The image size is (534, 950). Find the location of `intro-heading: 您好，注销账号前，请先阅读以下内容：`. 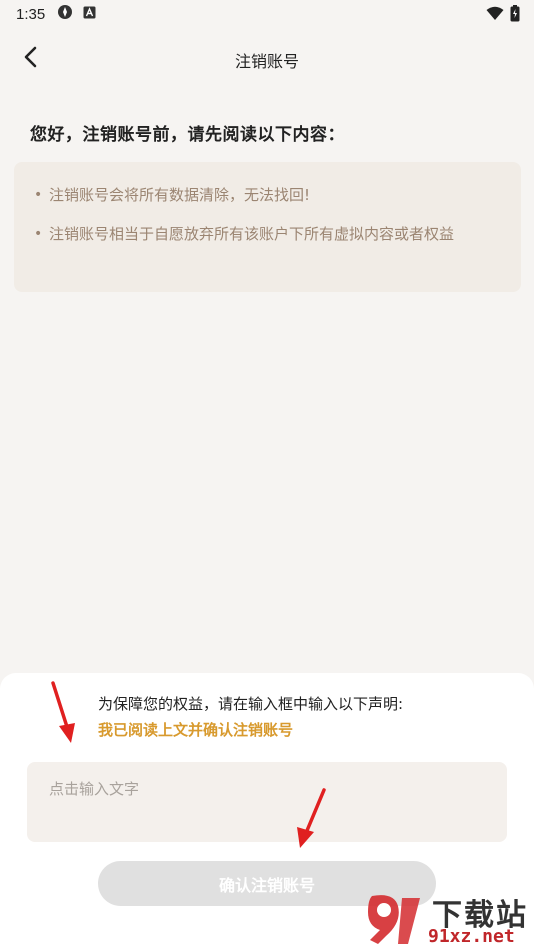

intro-heading: 您好，注销账号前，请先阅读以下内容： is located at coordinates (187, 135).